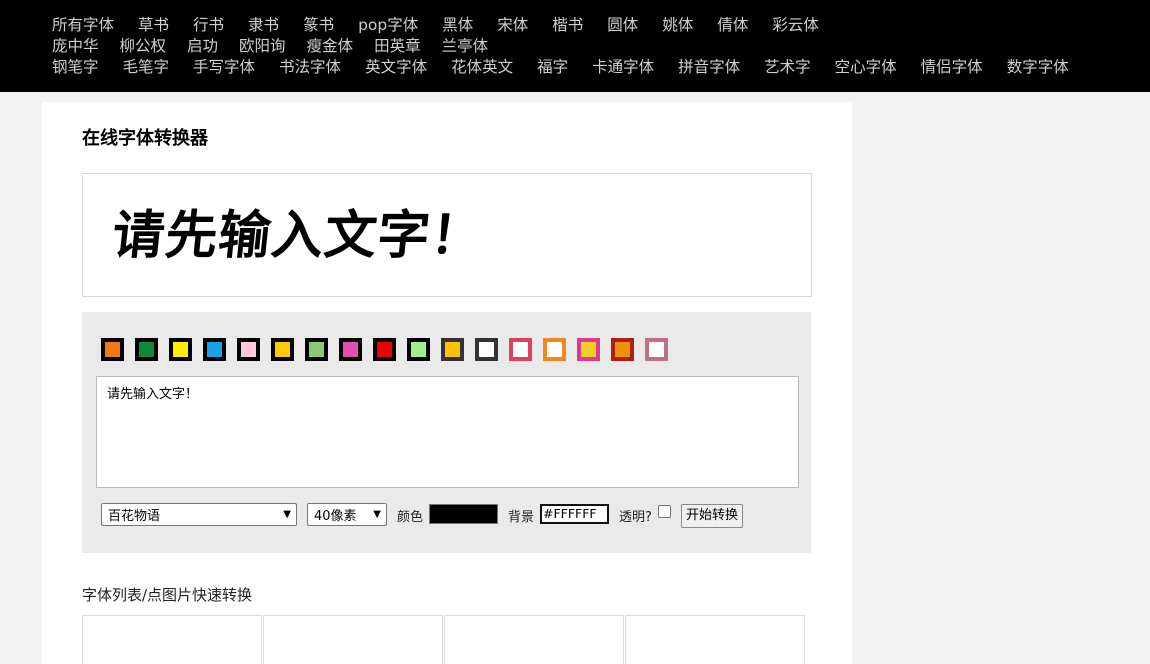 Image resolution: width=1150 pixels, height=664 pixels. Describe the element at coordinates (465, 46) in the screenshot. I see `nav-link: 兰亭体` at that location.